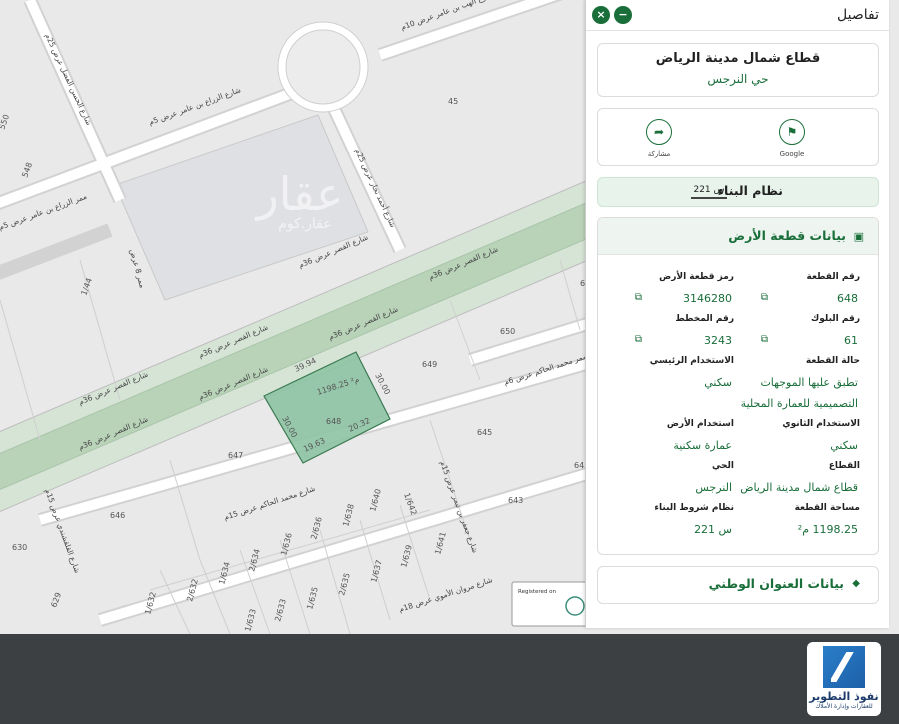 Image resolution: width=899 pixels, height=724 pixels. Describe the element at coordinates (718, 340) in the screenshot. I see `plan-value: 3243` at that location.